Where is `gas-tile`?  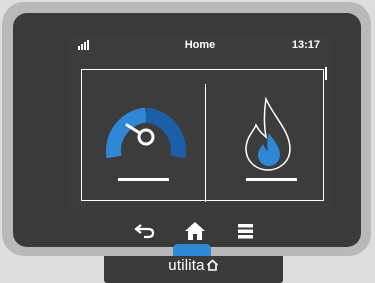
gas-tile is located at coordinates (265, 135).